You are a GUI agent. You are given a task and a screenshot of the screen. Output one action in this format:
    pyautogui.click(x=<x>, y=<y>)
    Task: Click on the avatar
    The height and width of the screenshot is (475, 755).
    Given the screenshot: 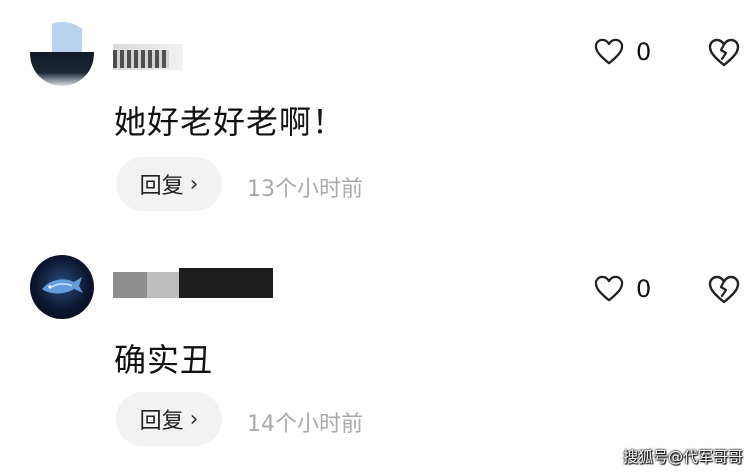 What is the action you would take?
    pyautogui.click(x=62, y=287)
    